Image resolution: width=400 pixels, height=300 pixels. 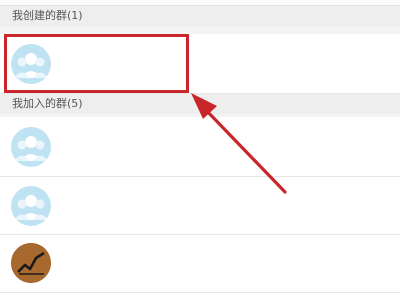 What do you see at coordinates (239, 143) in the screenshot?
I see `annotation-arrow` at bounding box center [239, 143].